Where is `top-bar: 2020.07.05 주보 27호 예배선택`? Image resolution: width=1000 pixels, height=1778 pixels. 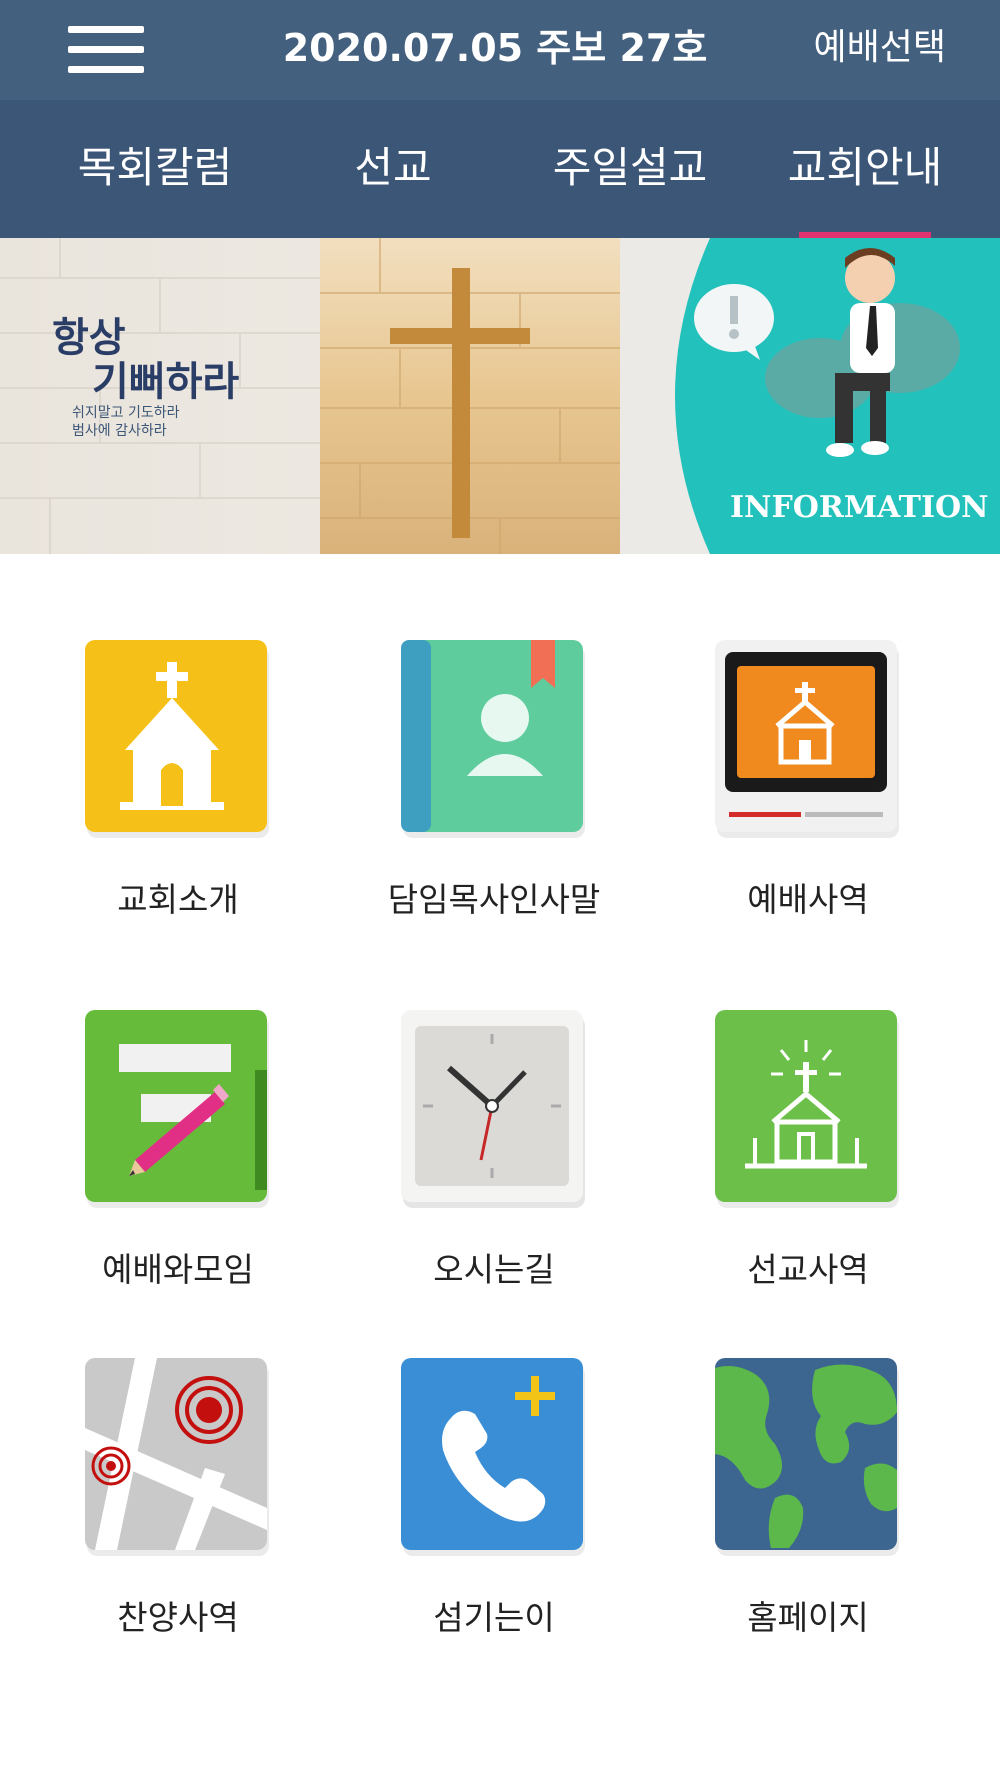 top-bar: 2020.07.05 주보 27호 예배선택 is located at coordinates (500, 50).